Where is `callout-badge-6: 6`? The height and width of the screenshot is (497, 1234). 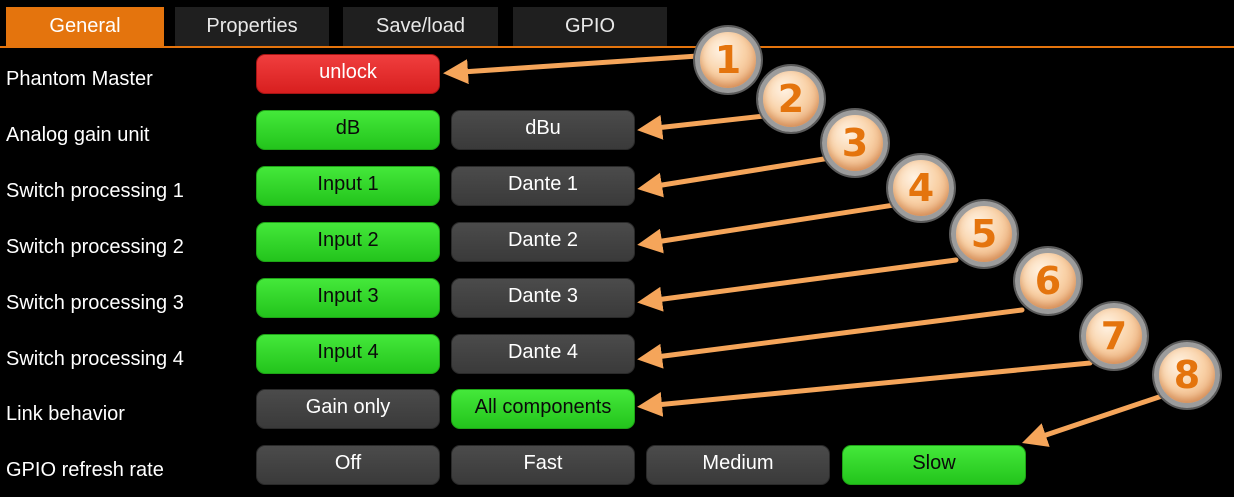
callout-badge-6: 6 is located at coordinates (1048, 281).